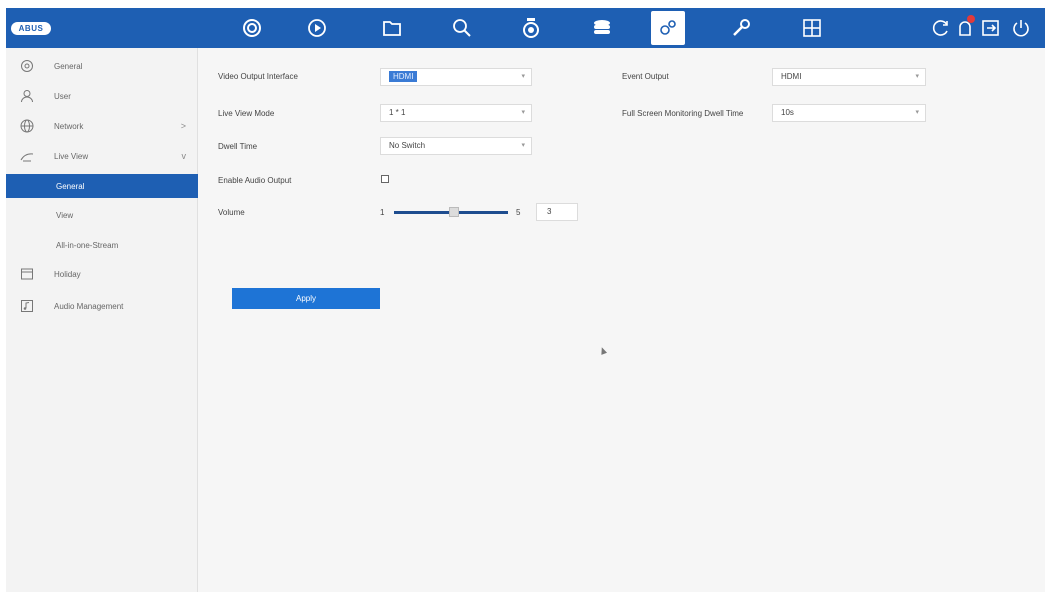 The image size is (1045, 592). Describe the element at coordinates (941, 28) in the screenshot. I see `refresh-icon` at that location.